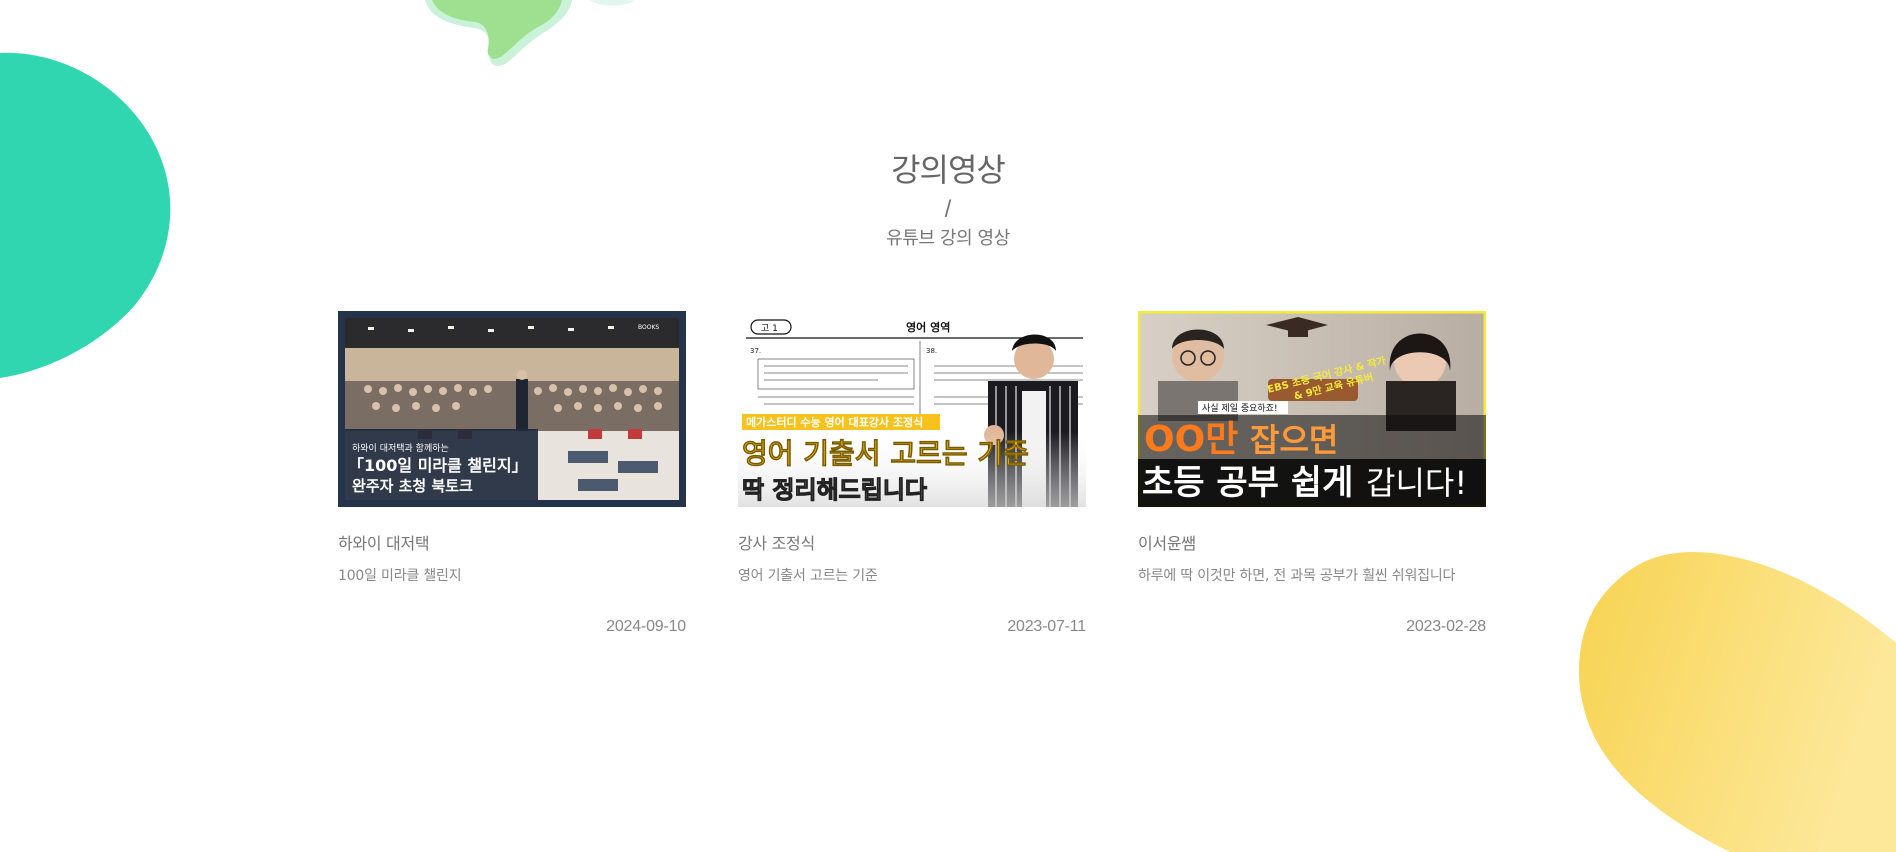 The height and width of the screenshot is (852, 1896). What do you see at coordinates (438, 465) in the screenshot?
I see `thumbnail-line2: 「100일 미라클 챌린지」` at bounding box center [438, 465].